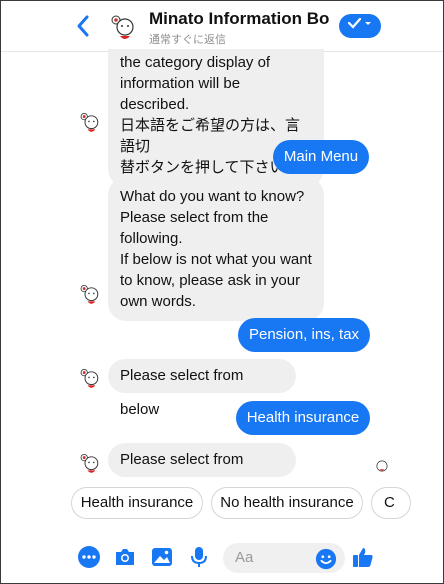  I want to click on composer-bar: Aa, so click(222, 559).